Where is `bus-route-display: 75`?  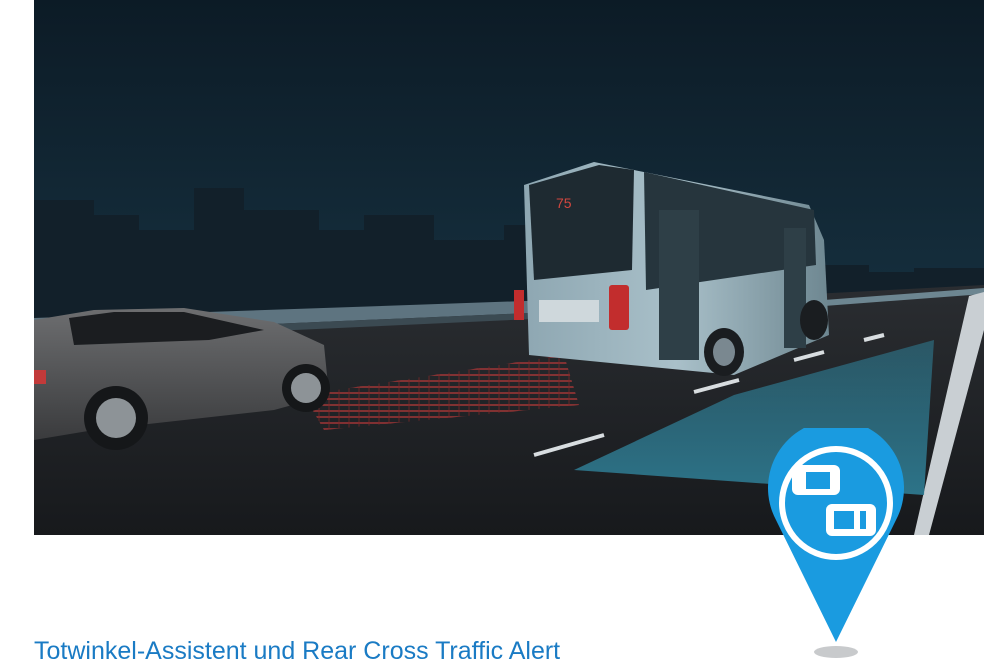 bus-route-display: 75 is located at coordinates (564, 203).